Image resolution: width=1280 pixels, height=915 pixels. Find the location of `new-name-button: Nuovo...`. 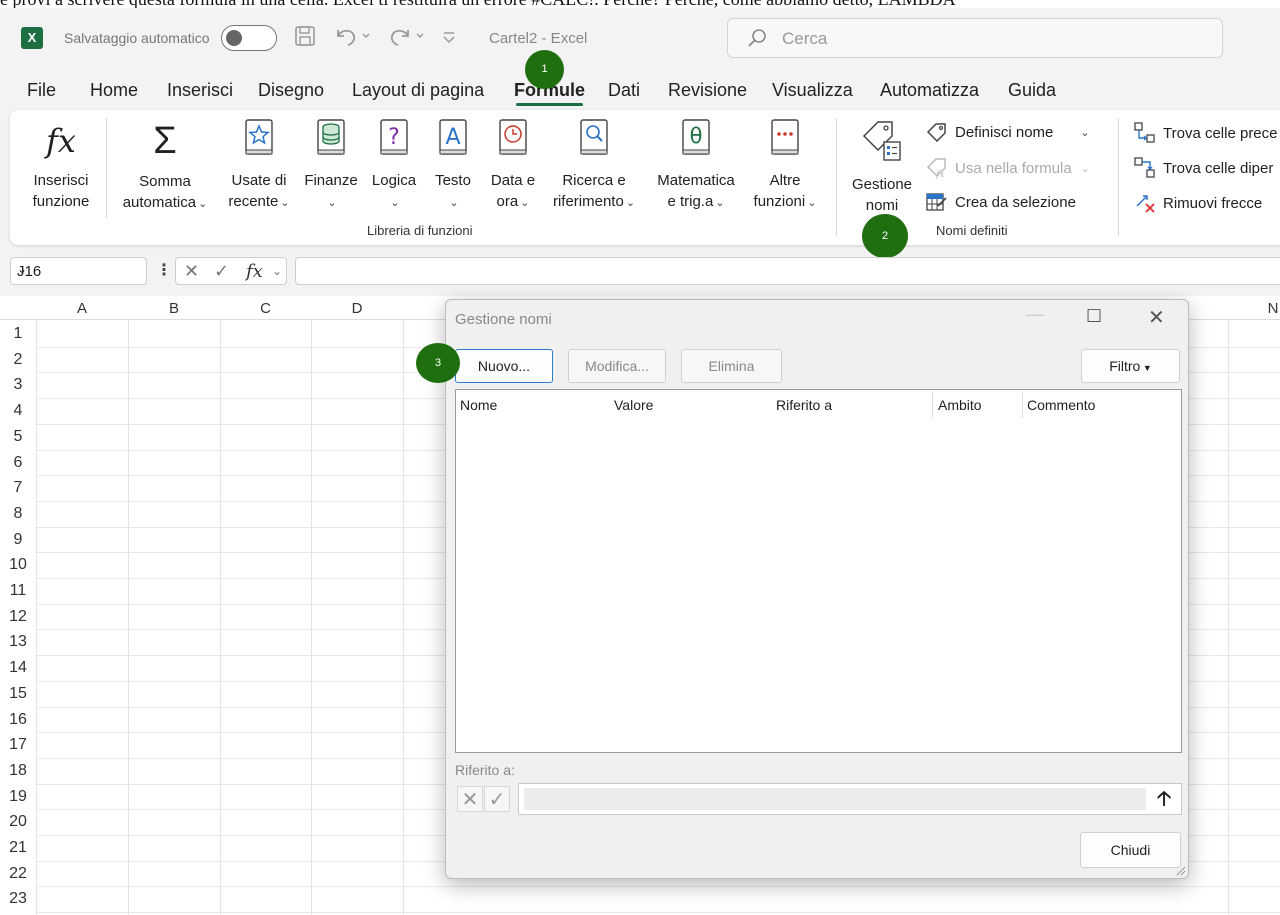

new-name-button: Nuovo... is located at coordinates (504, 366).